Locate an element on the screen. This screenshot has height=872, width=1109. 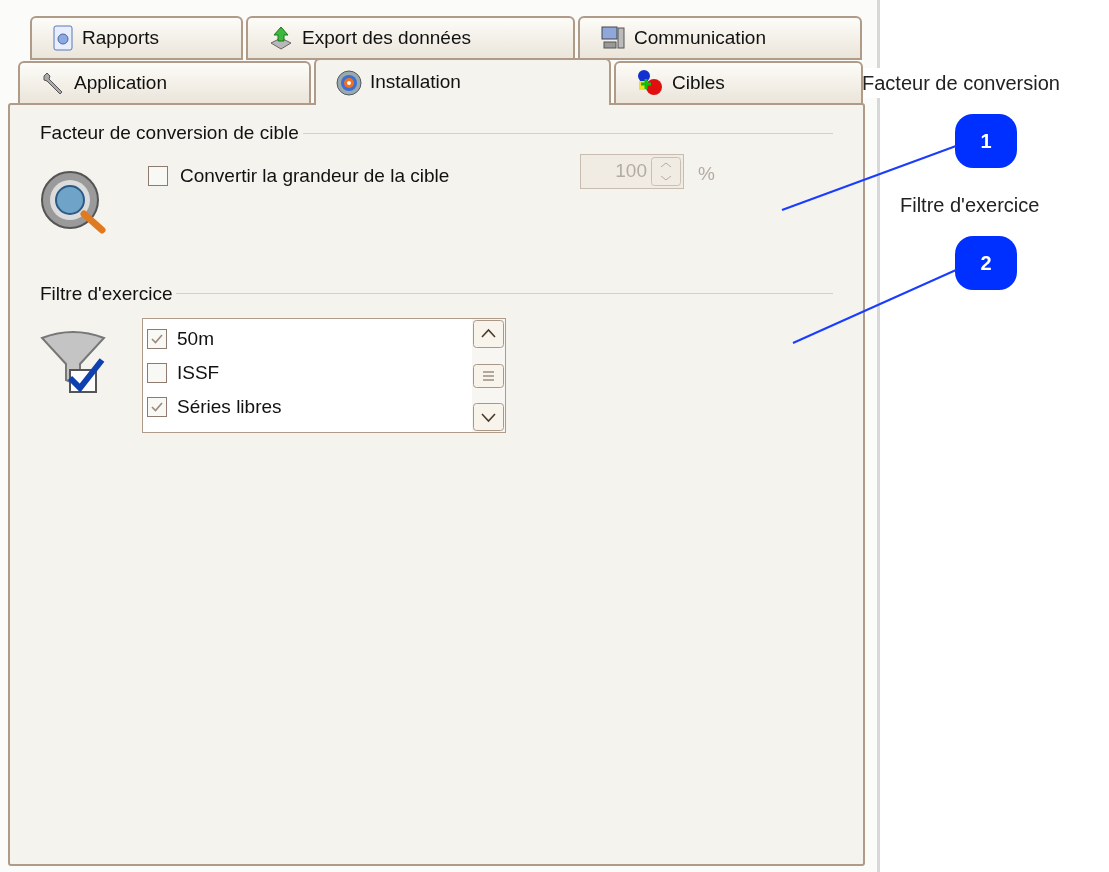
shapes-icon is located at coordinates (650, 83).